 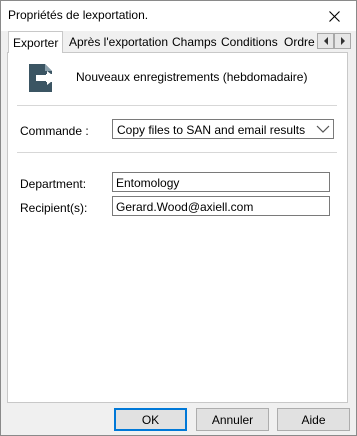 I want to click on department-field: Entomology, so click(x=221, y=182).